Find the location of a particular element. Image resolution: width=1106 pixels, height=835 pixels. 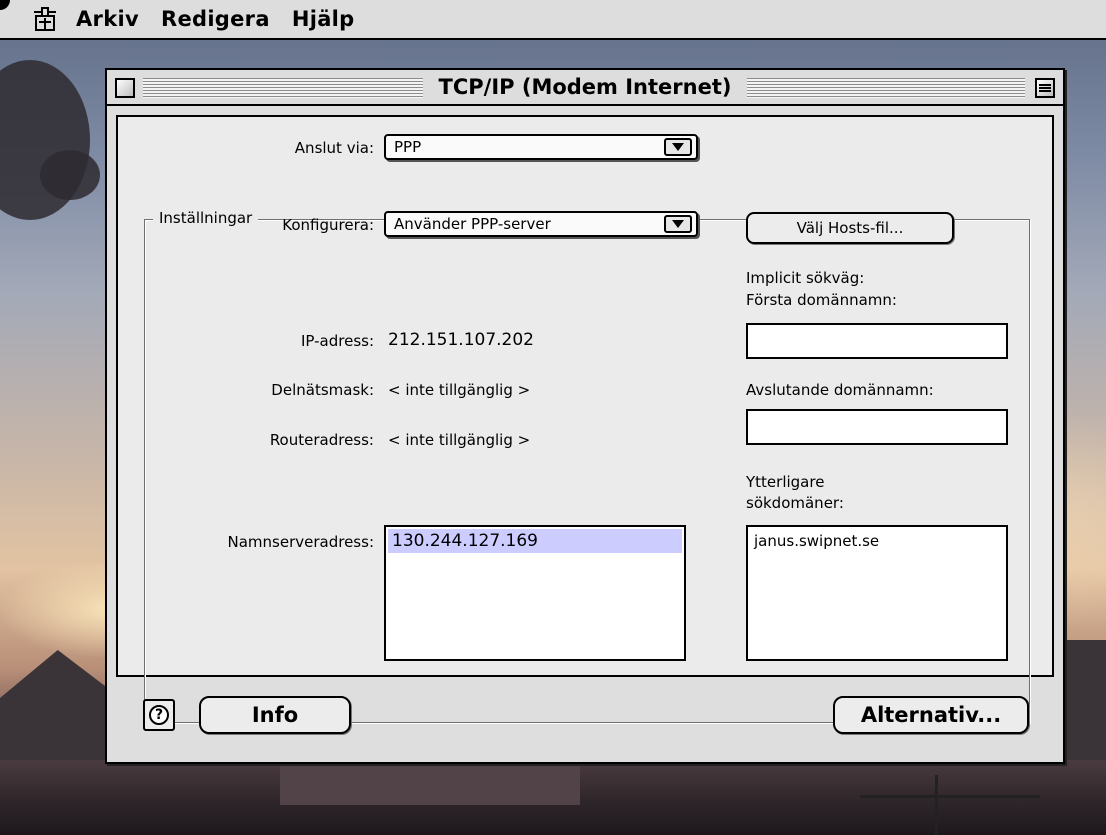

ip-address-label: IP-adress: is located at coordinates (337, 341).